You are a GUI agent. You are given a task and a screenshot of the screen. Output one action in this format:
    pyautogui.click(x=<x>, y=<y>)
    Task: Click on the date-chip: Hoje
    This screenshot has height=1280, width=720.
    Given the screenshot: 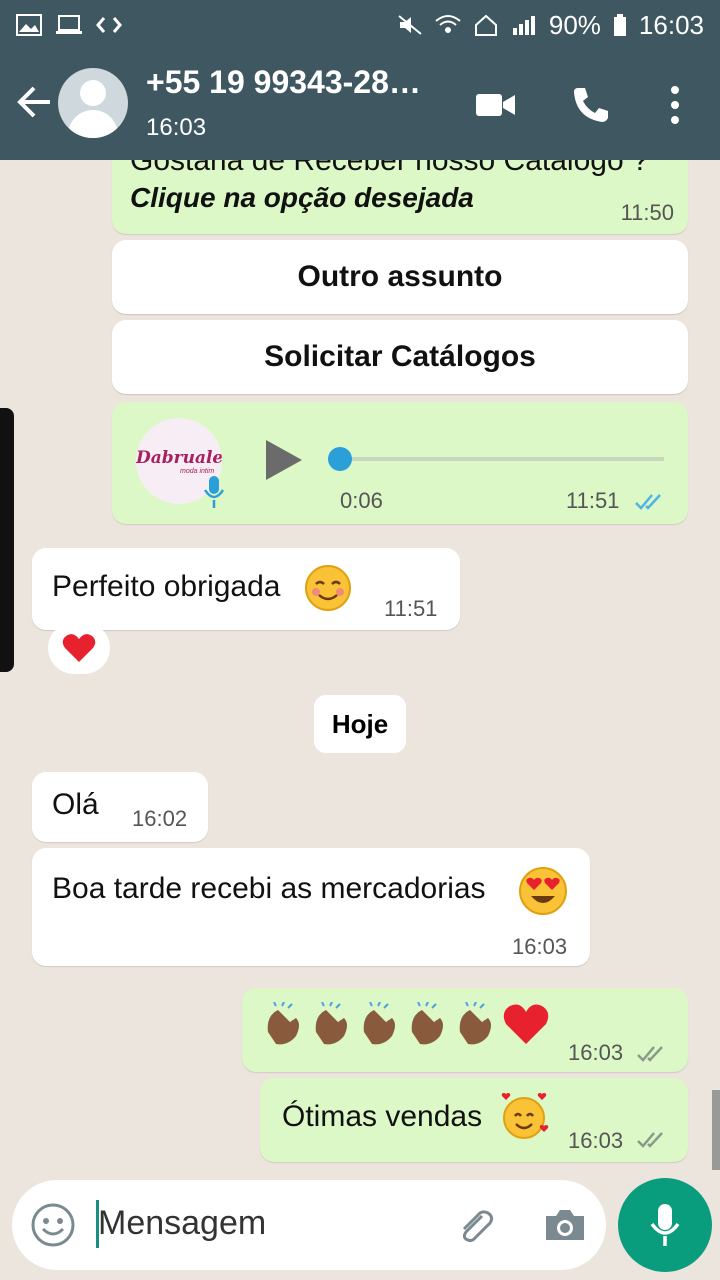 What is the action you would take?
    pyautogui.click(x=360, y=724)
    